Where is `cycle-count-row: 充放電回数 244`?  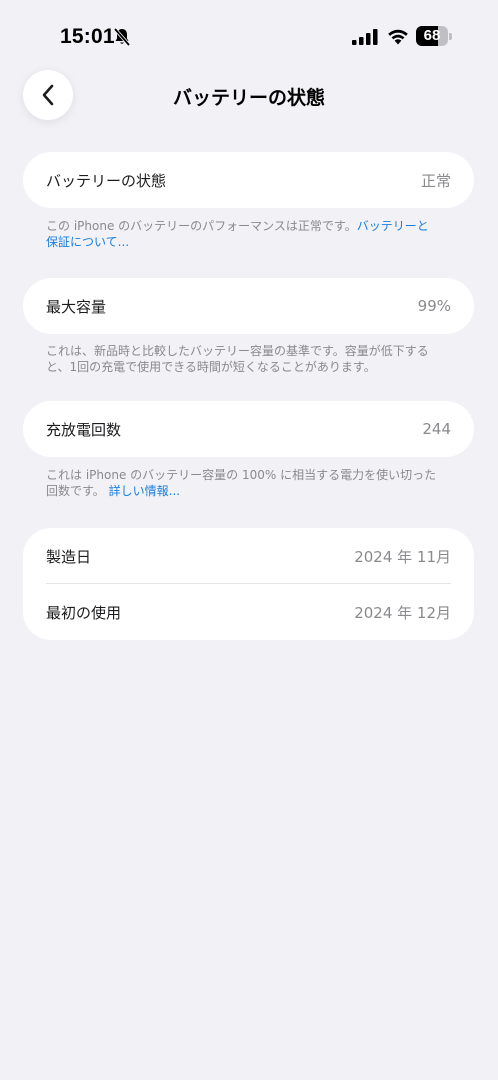 cycle-count-row: 充放電回数 244 is located at coordinates (248, 429).